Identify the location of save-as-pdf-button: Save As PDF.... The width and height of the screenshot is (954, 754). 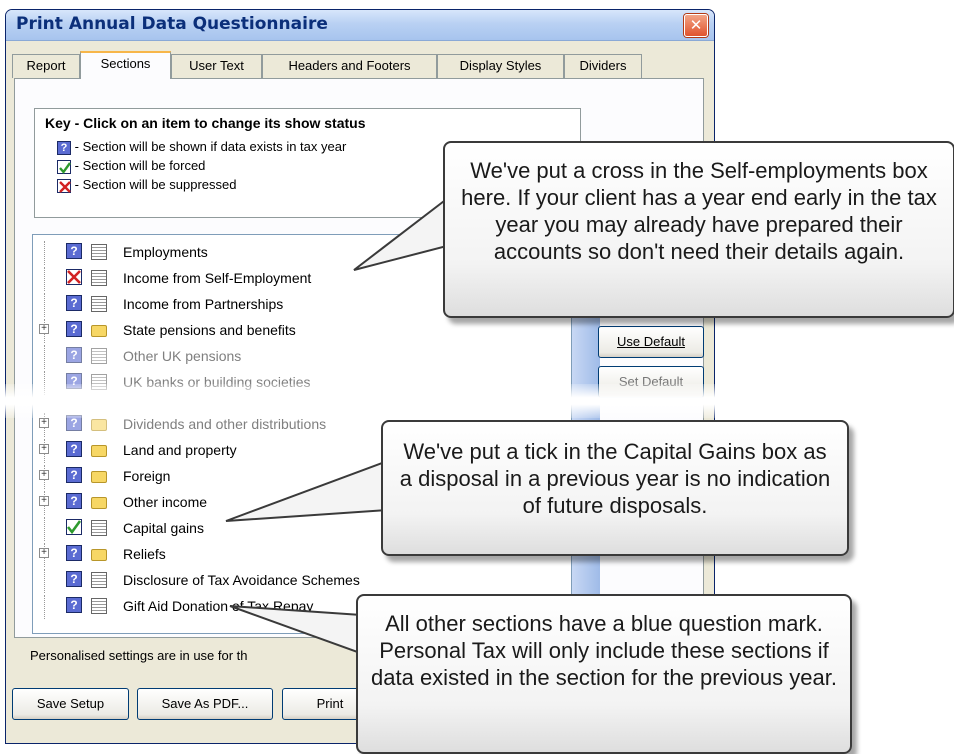
(205, 704).